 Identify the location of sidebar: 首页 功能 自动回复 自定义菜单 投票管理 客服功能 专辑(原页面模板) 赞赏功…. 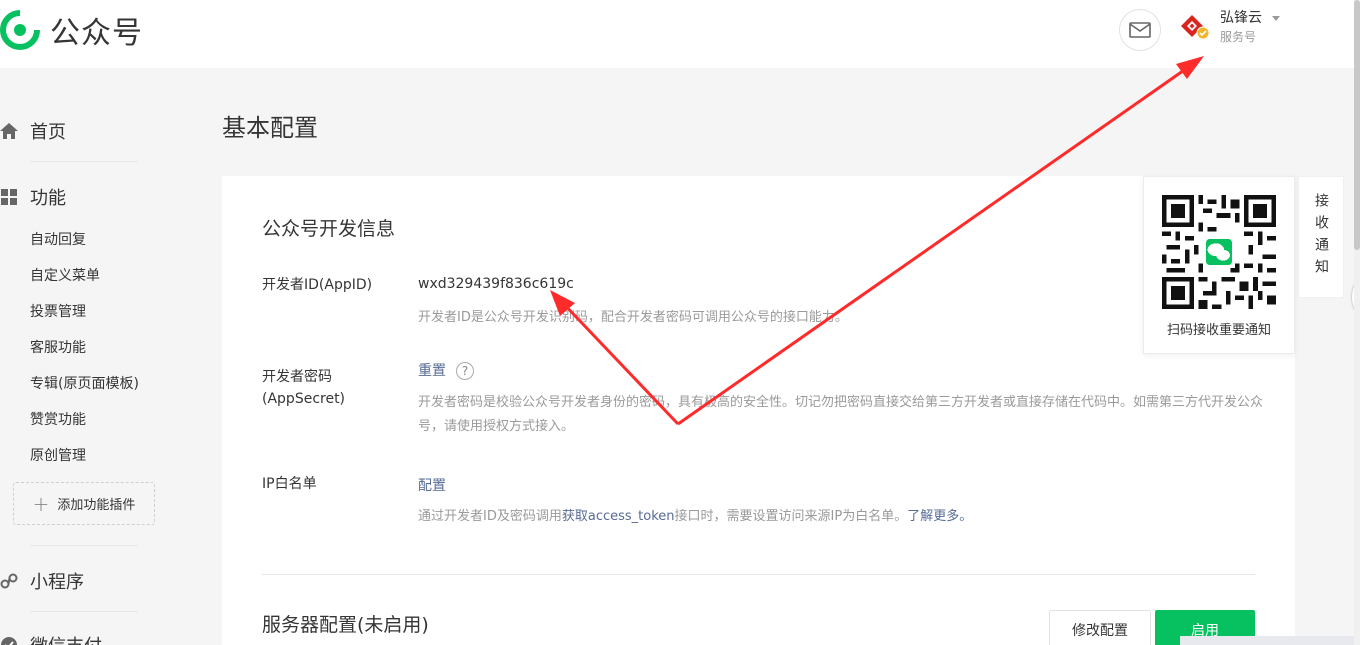
(95, 356).